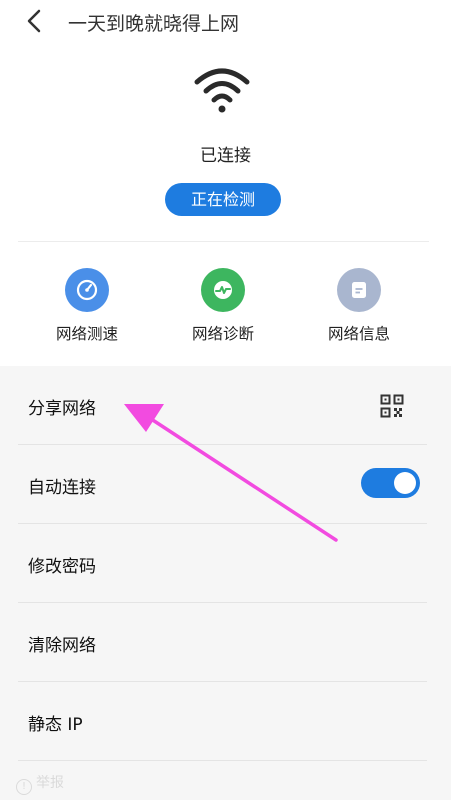 Image resolution: width=451 pixels, height=800 pixels. What do you see at coordinates (392, 406) in the screenshot?
I see `qr-code-icon` at bounding box center [392, 406].